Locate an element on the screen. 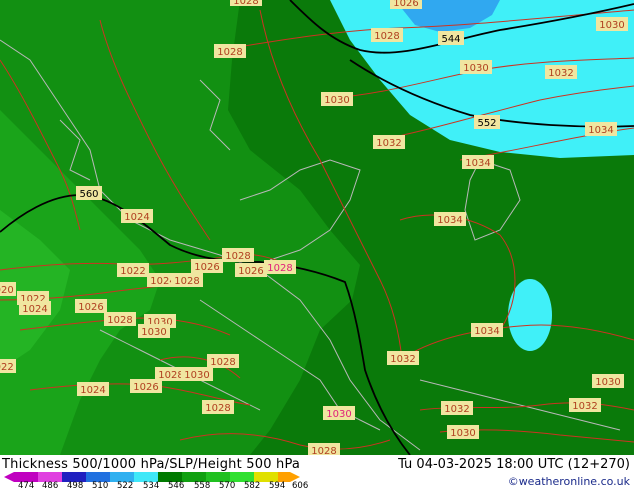  legend-tick: 594 is located at coordinates (277, 486).